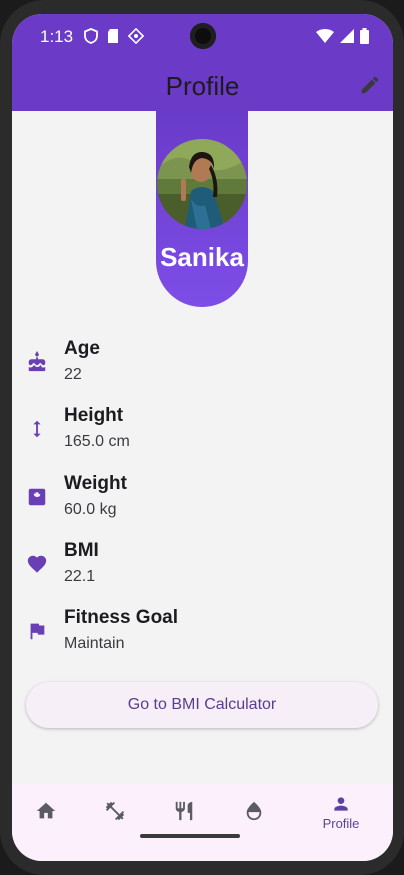 The image size is (404, 875). What do you see at coordinates (82, 348) in the screenshot?
I see `info-label: Age` at bounding box center [82, 348].